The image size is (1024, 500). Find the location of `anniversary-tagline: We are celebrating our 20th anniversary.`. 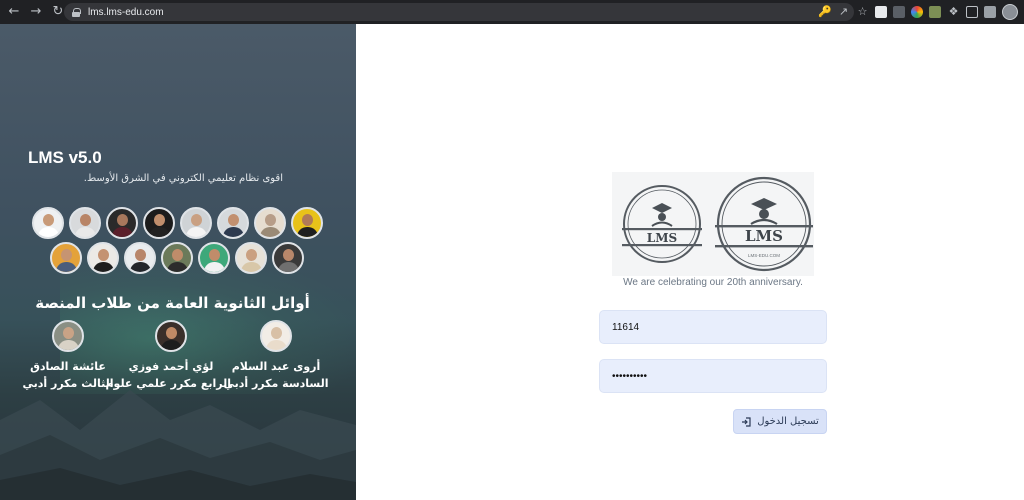

anniversary-tagline: We are celebrating our 20th anniversary. is located at coordinates (713, 282).